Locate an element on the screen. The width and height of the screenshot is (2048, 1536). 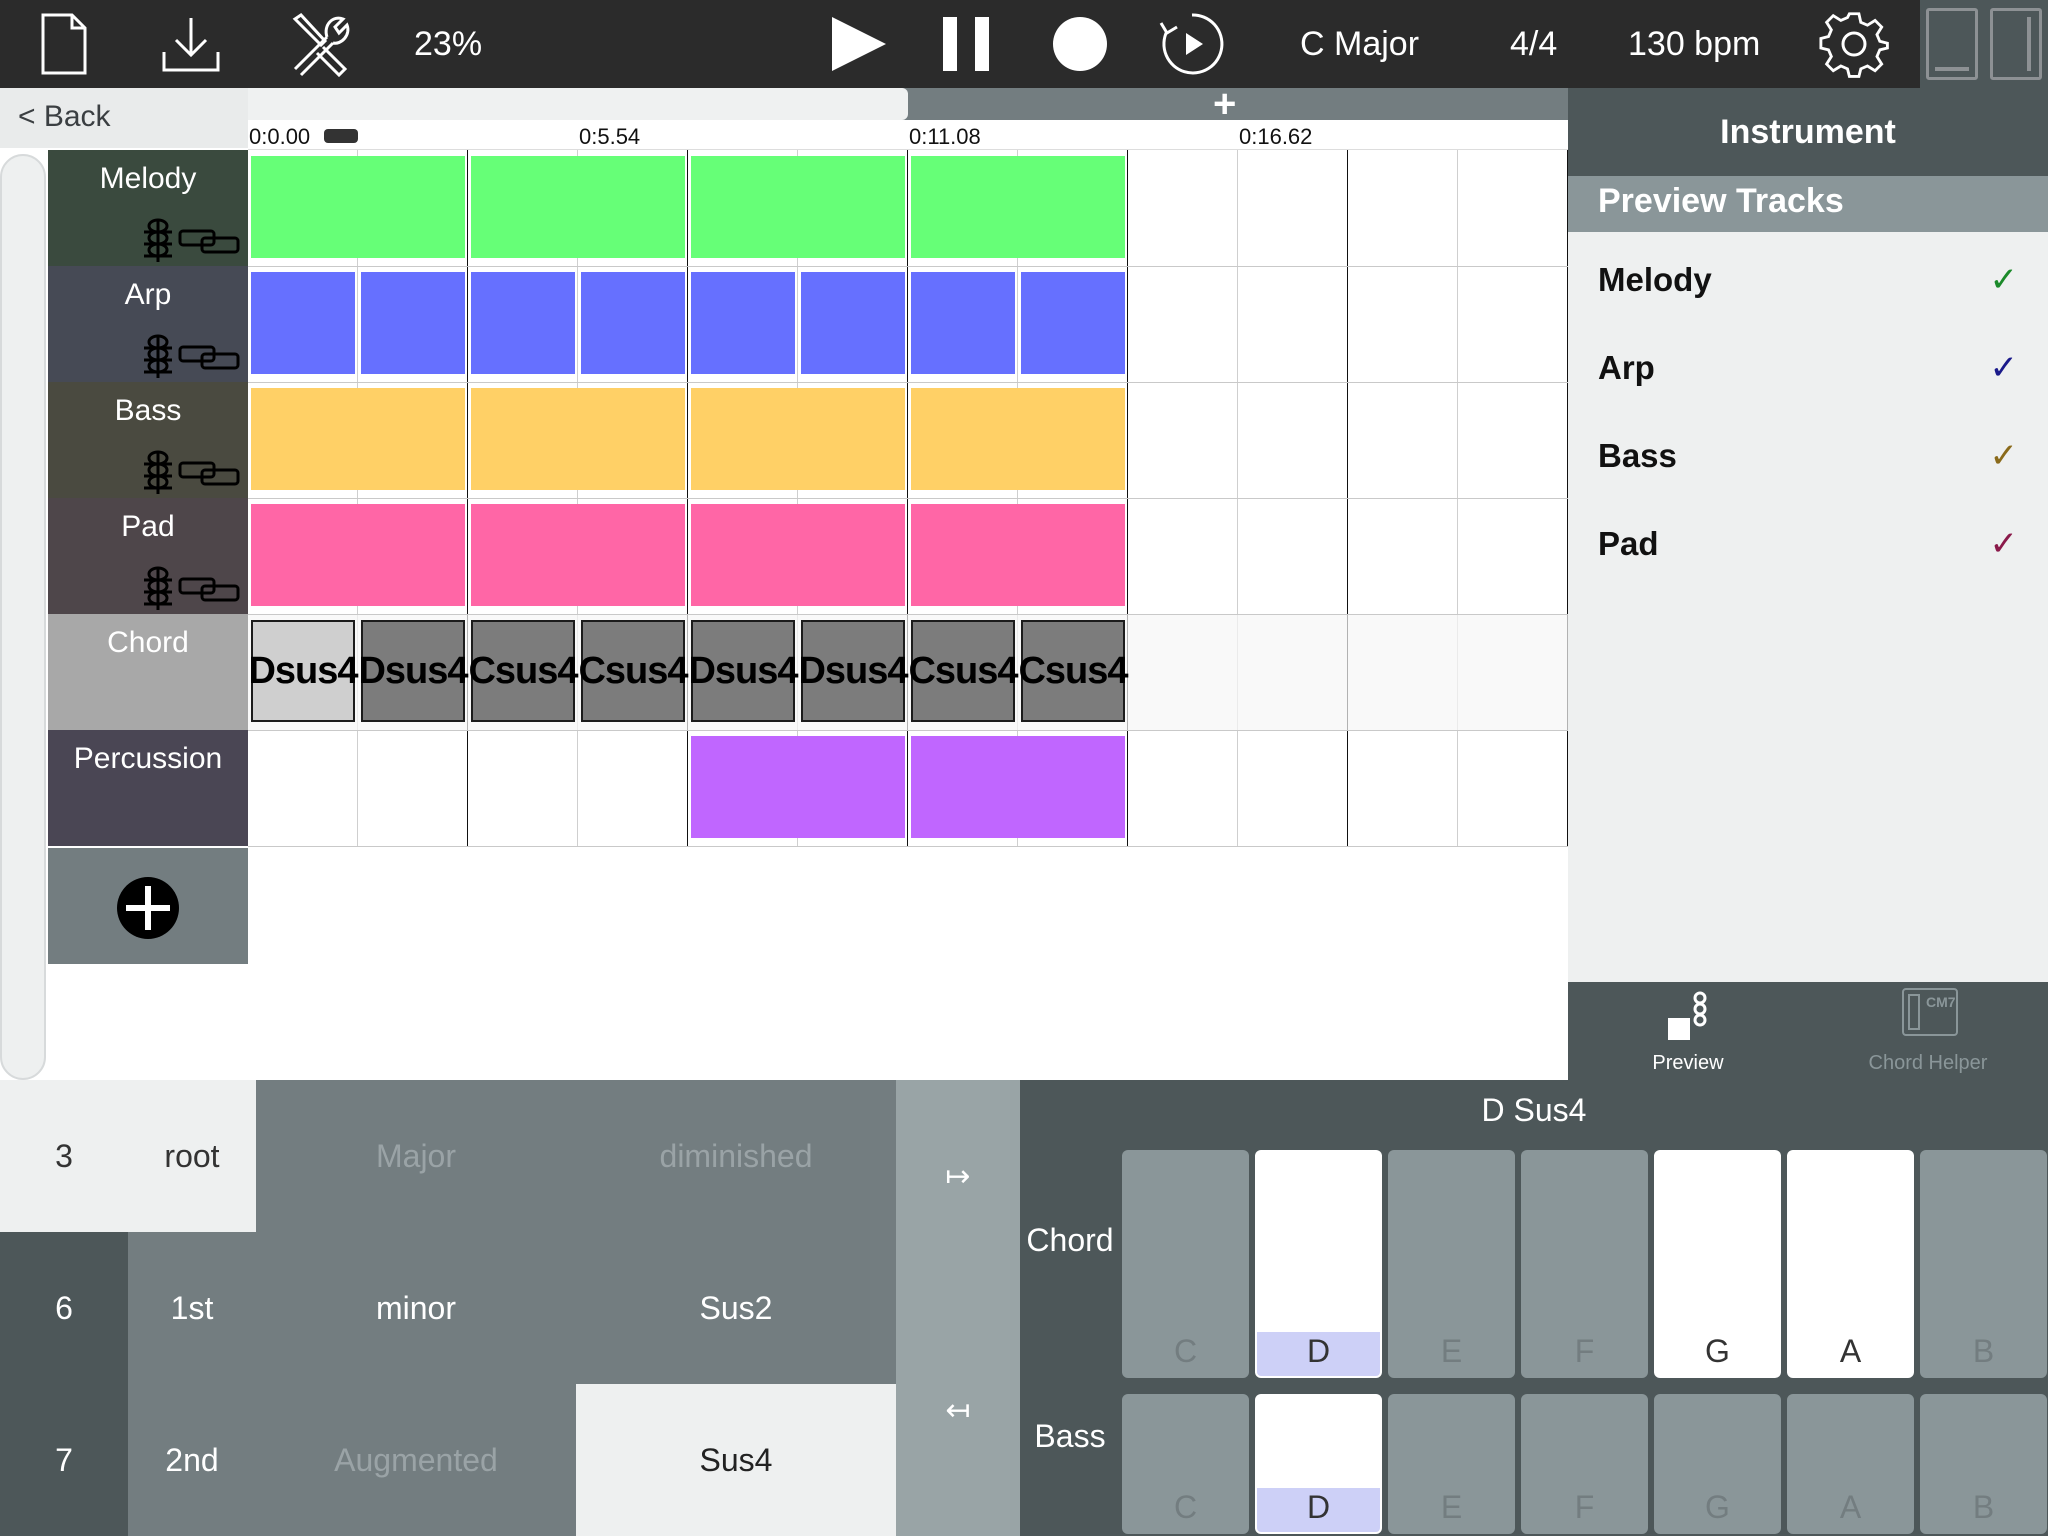
chord-key-g: G is located at coordinates (1717, 1264).